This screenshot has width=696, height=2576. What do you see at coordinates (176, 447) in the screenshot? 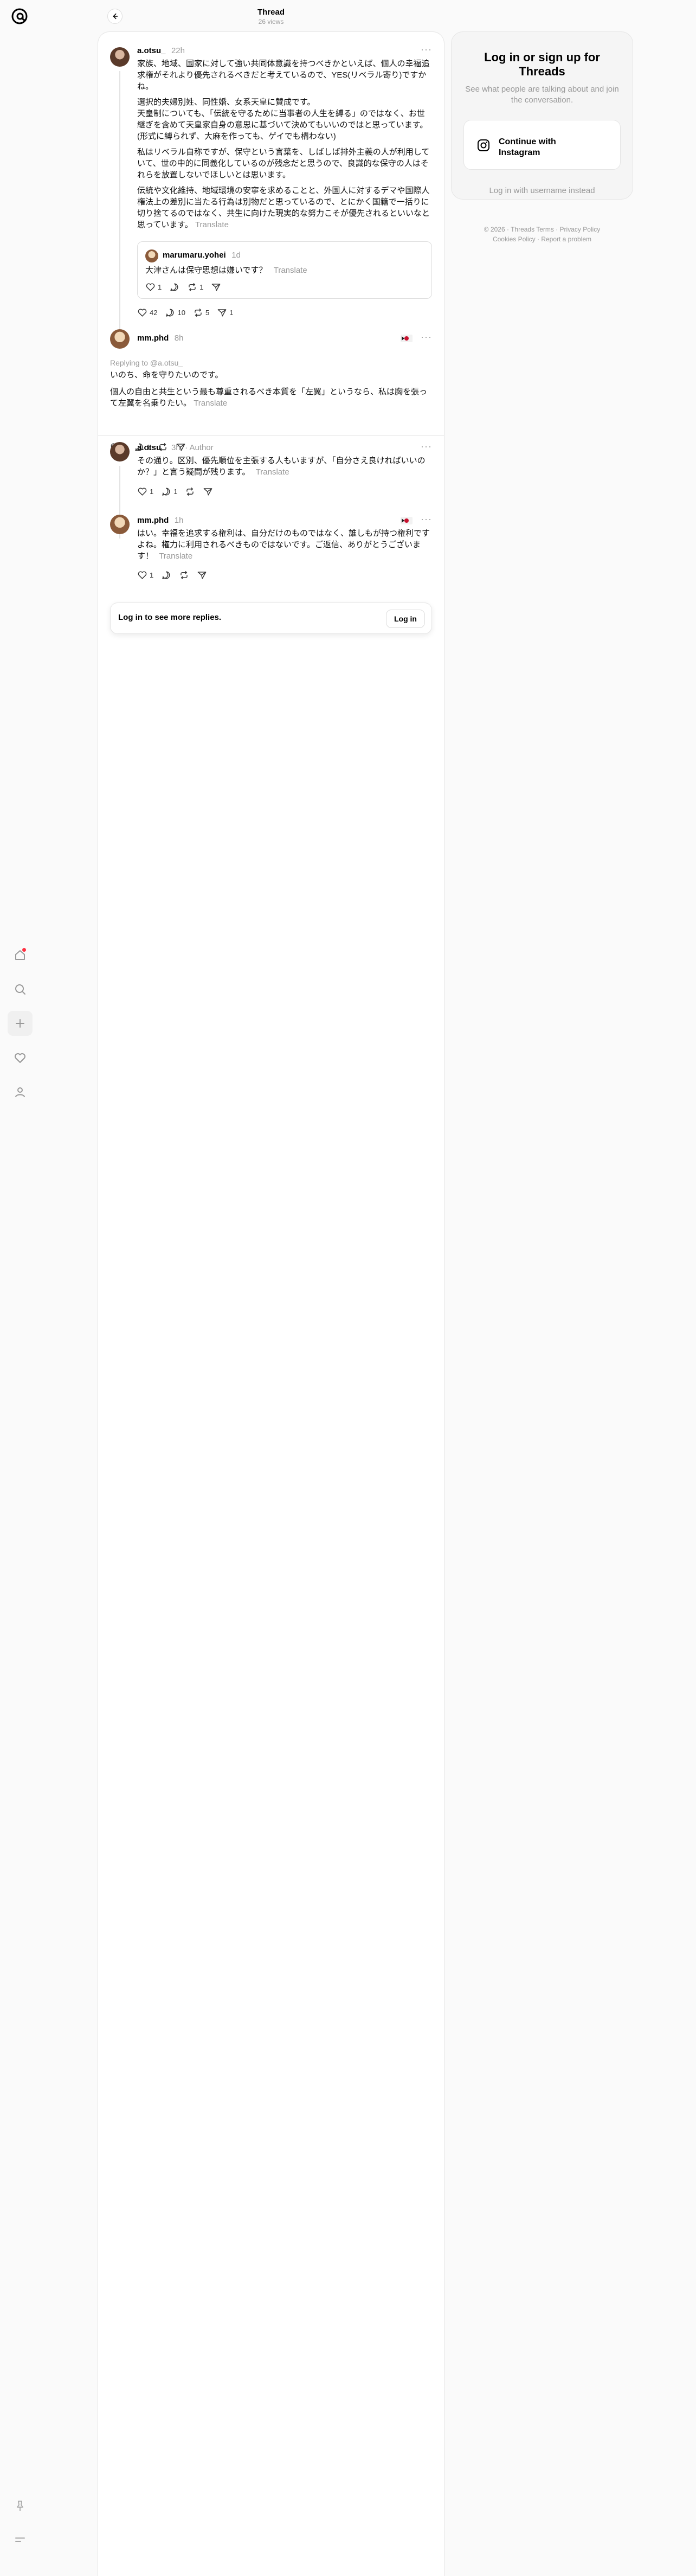
I see `post-time: 3h` at bounding box center [176, 447].